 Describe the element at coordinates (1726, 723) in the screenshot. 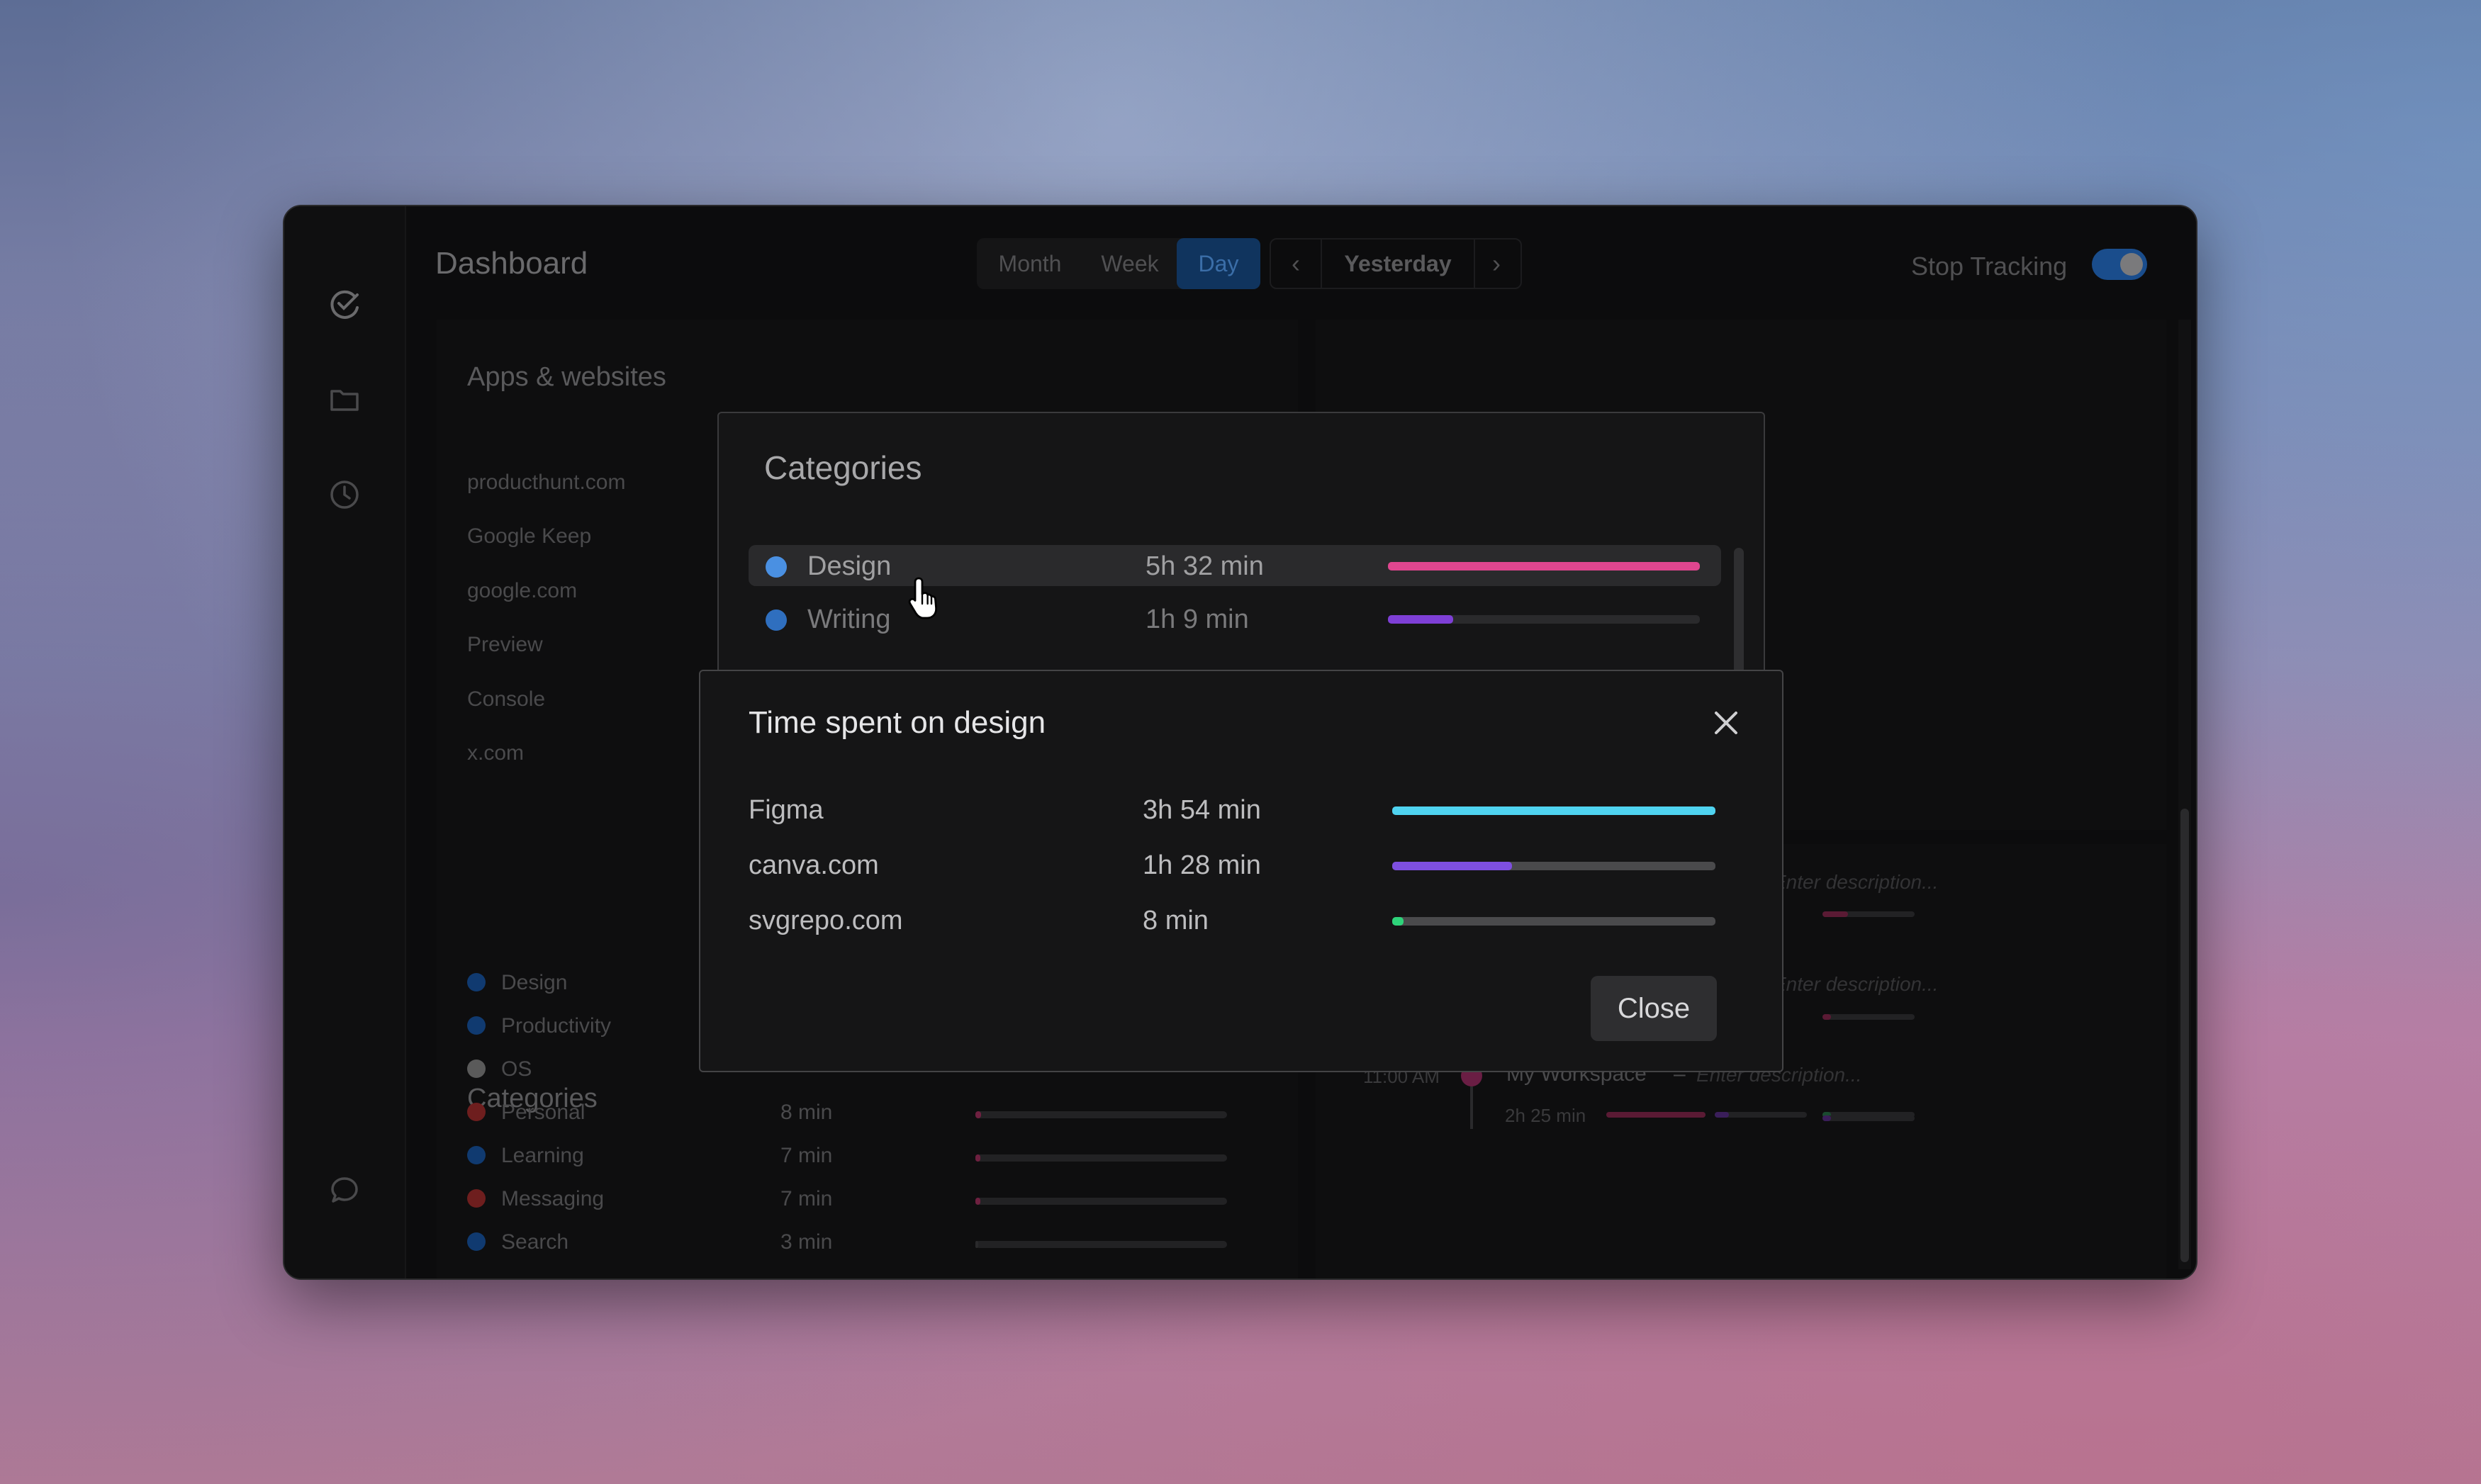

I see `close-icon` at that location.